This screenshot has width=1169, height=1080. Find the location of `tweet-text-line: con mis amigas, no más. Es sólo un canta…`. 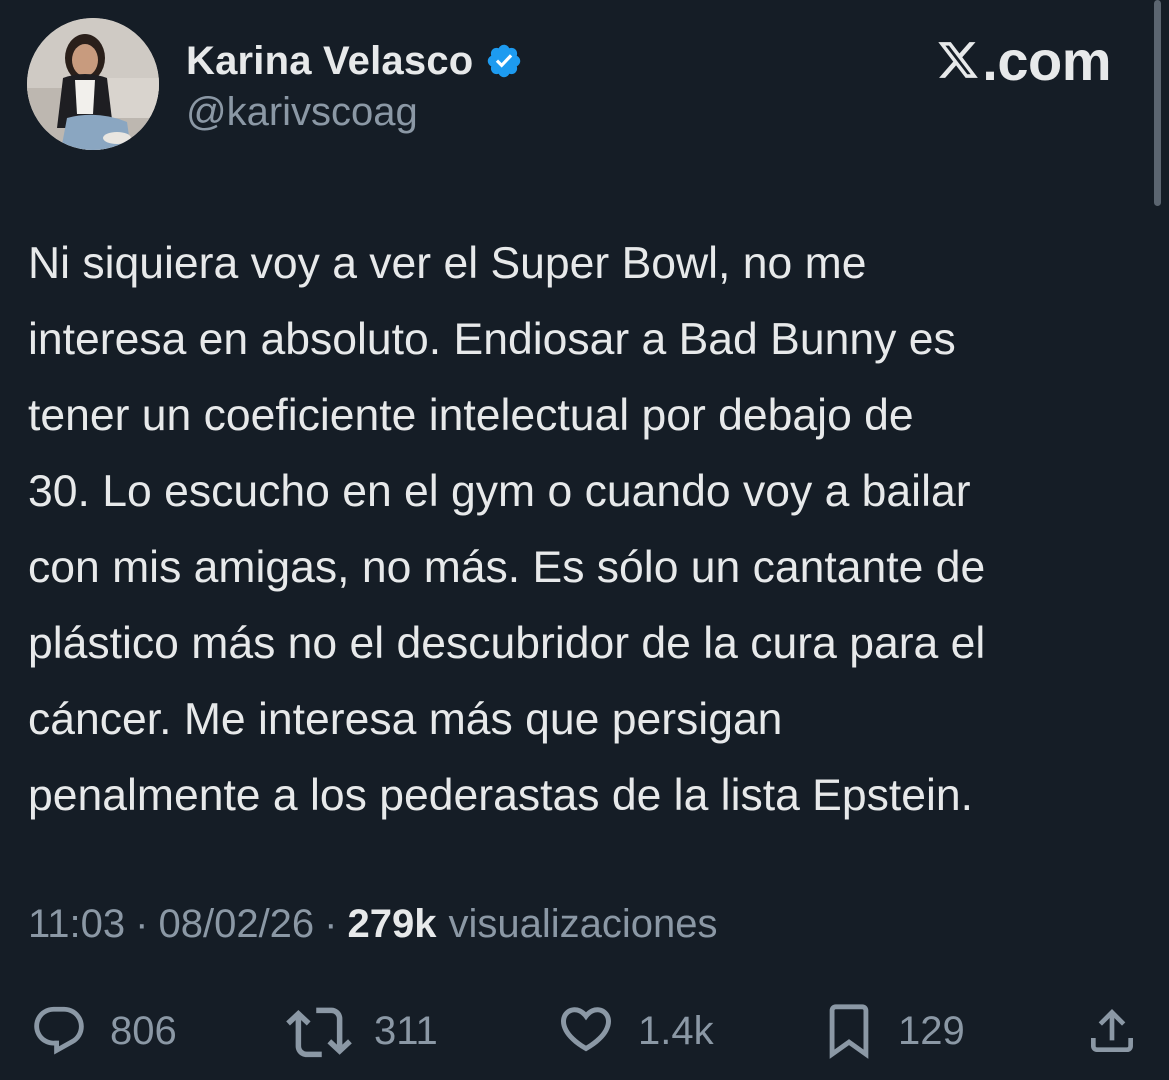

tweet-text-line: con mis amigas, no más. Es sólo un canta… is located at coordinates (507, 567).